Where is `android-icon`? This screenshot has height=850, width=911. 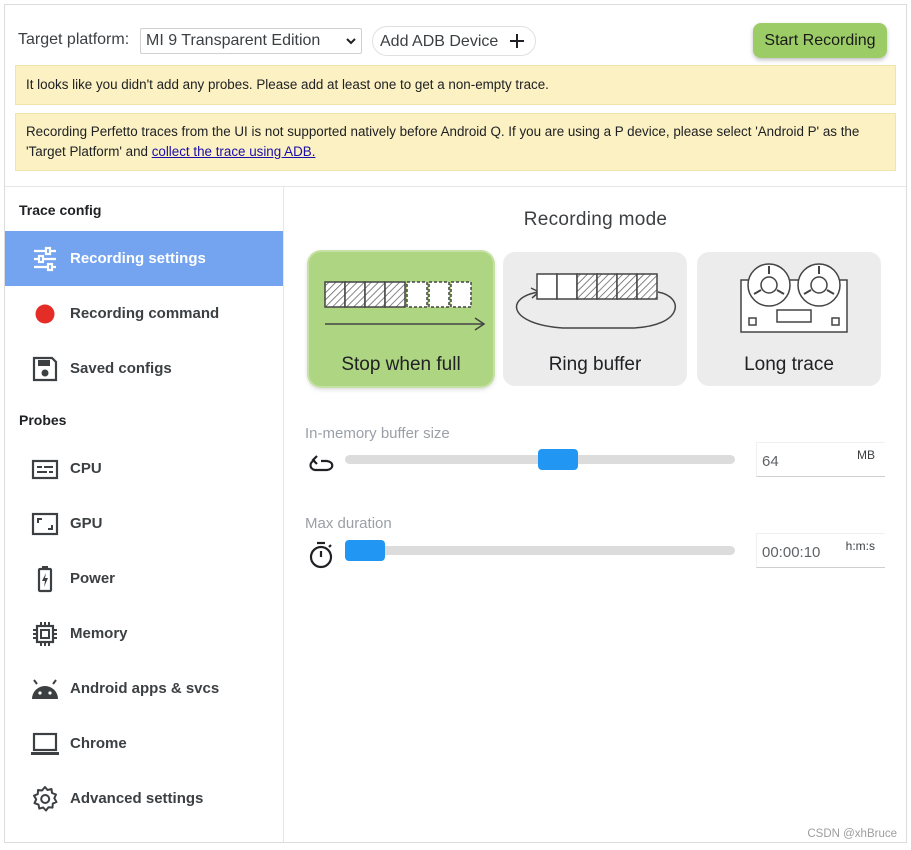 android-icon is located at coordinates (45, 689).